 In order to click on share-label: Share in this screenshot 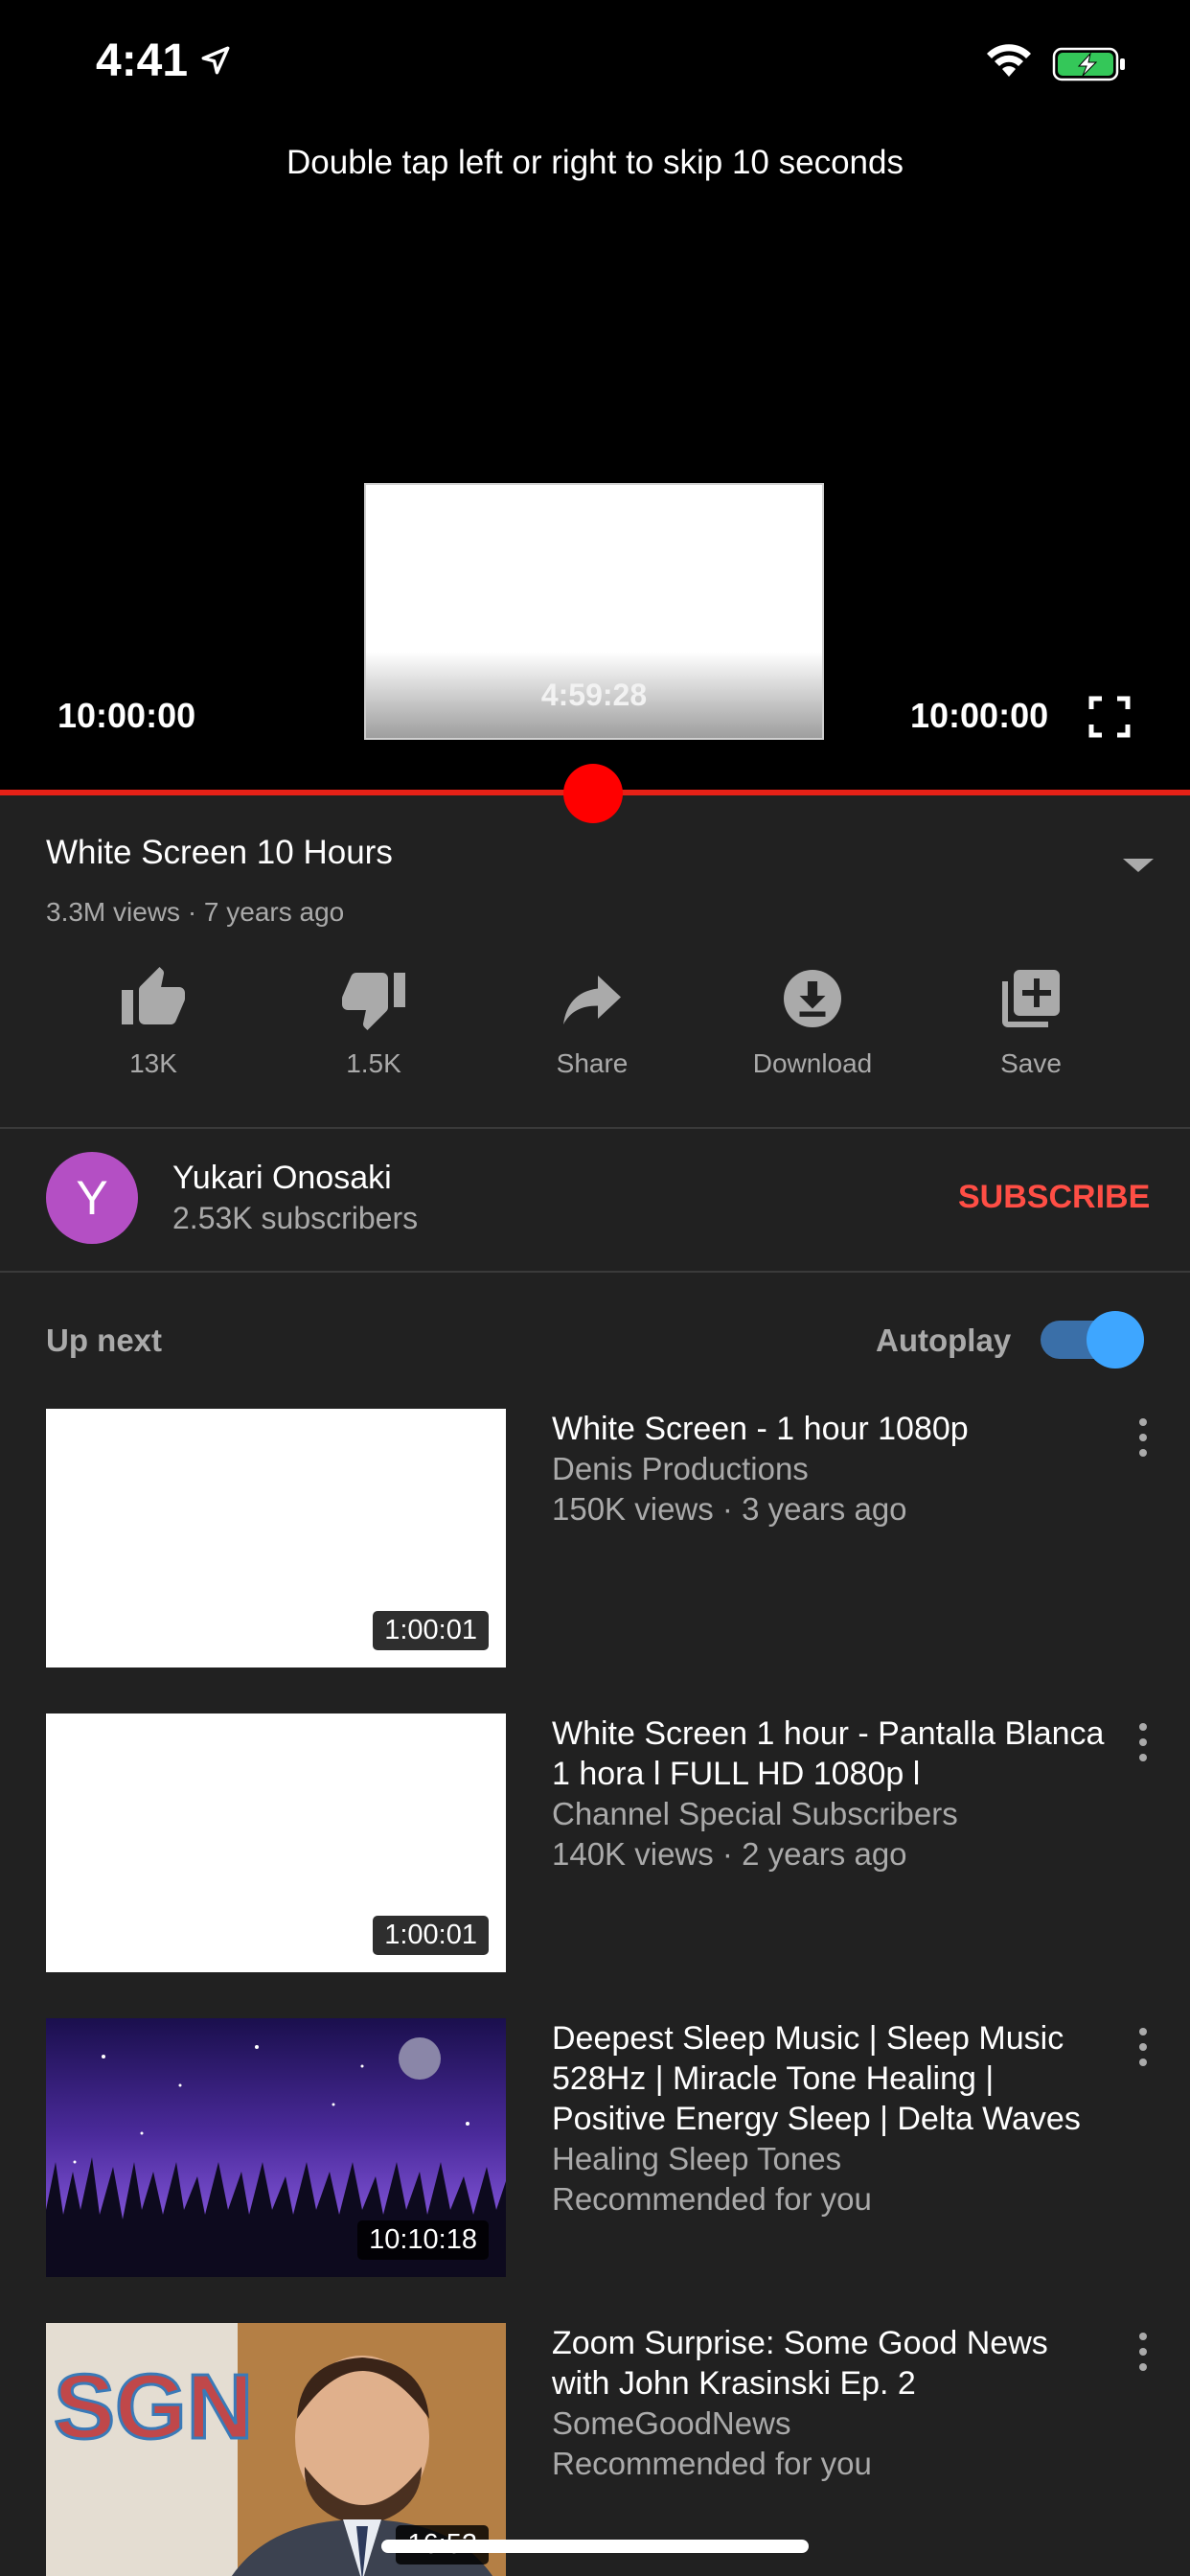, I will do `click(592, 1063)`.